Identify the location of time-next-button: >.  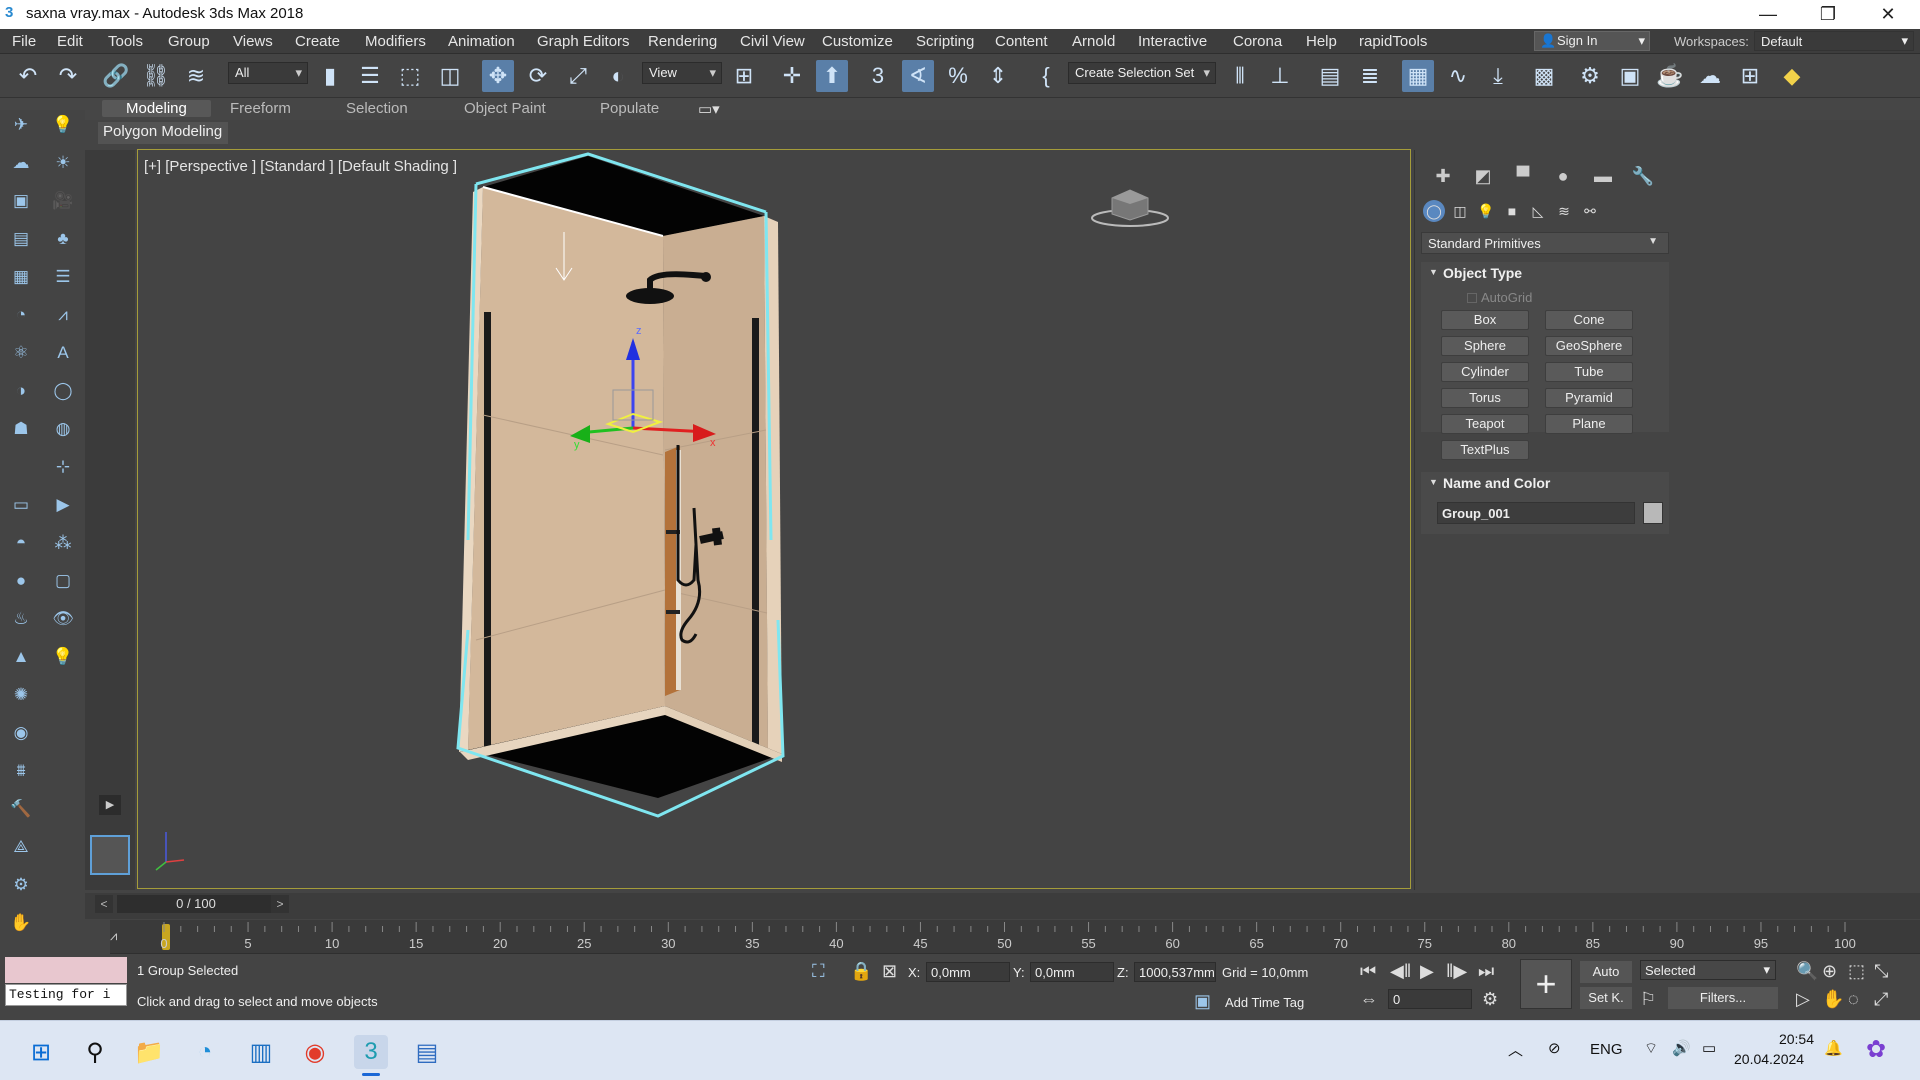
(280, 904).